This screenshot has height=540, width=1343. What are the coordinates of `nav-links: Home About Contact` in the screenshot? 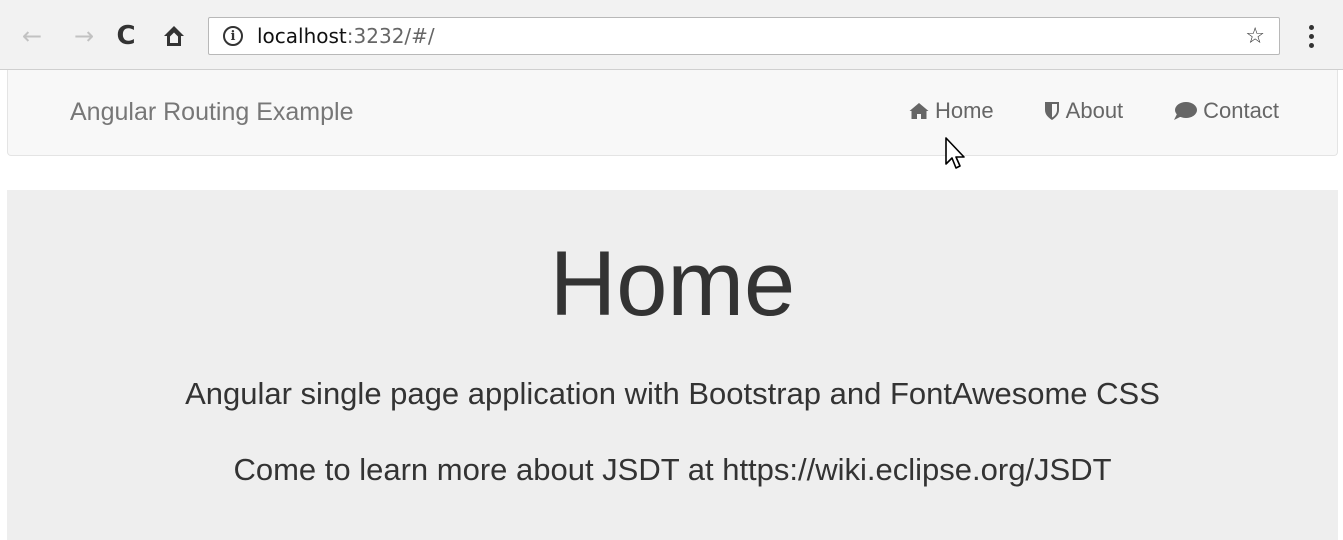 It's located at (1094, 111).